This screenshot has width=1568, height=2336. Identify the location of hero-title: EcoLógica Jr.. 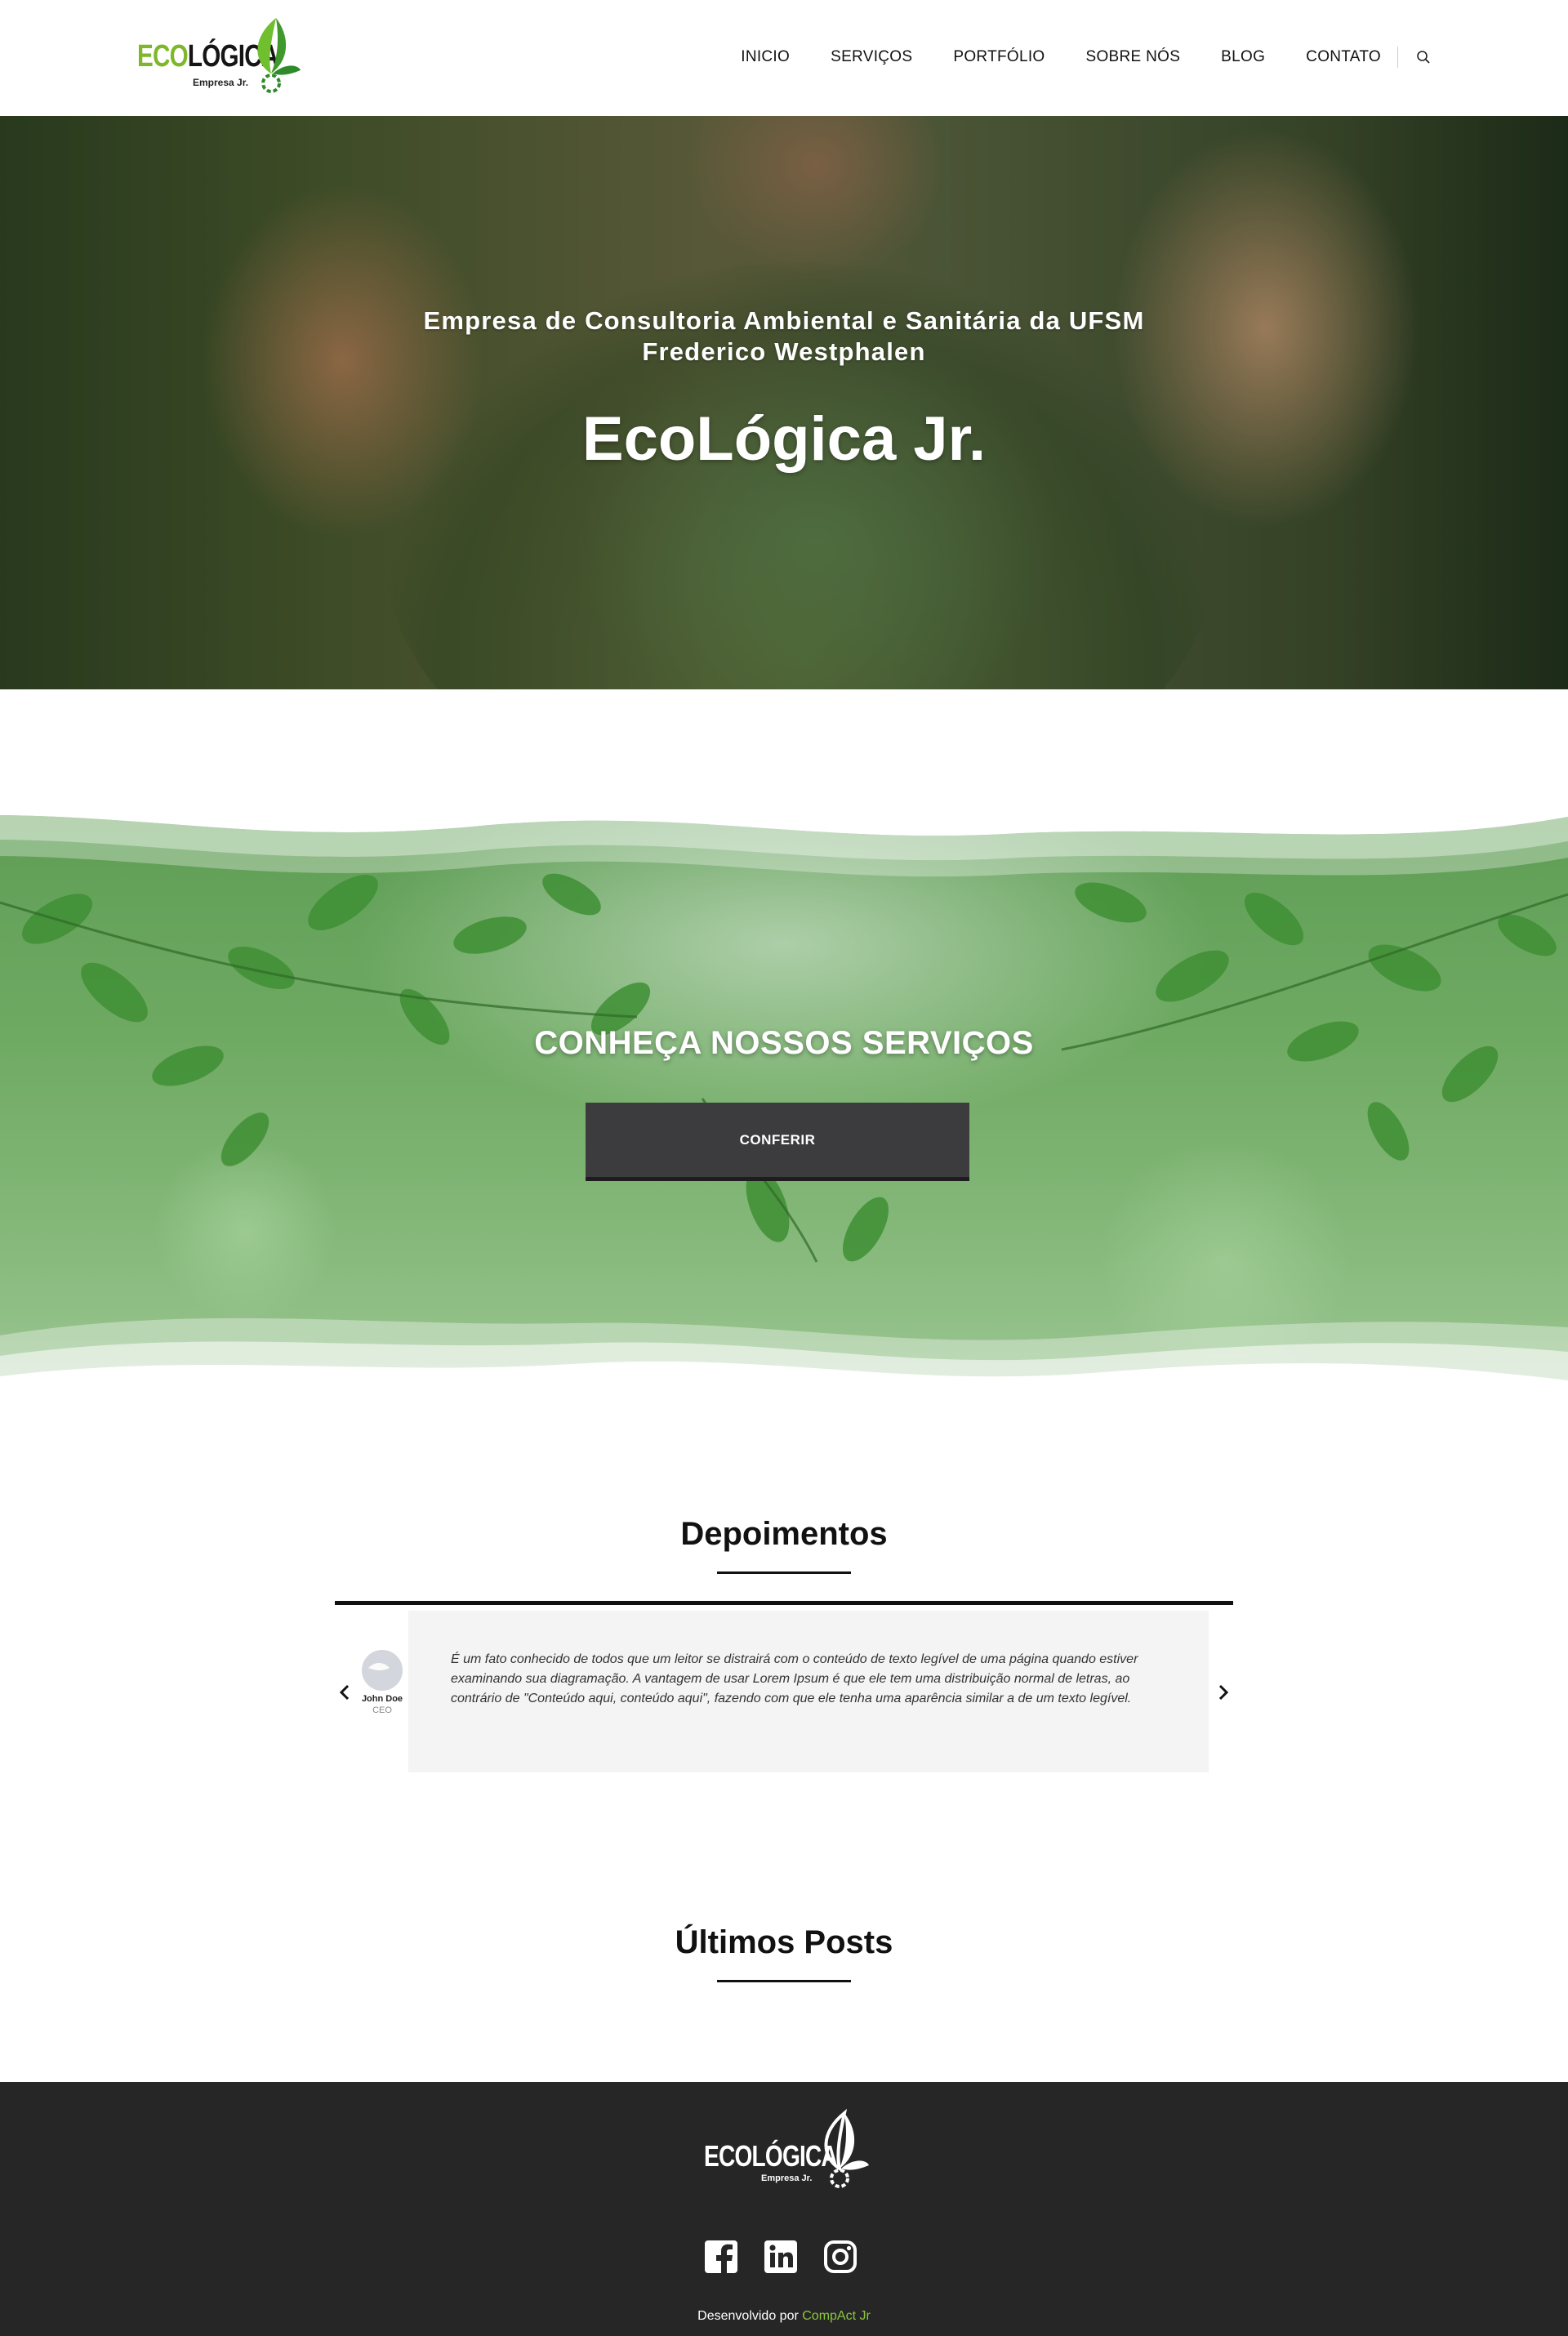
(784, 439).